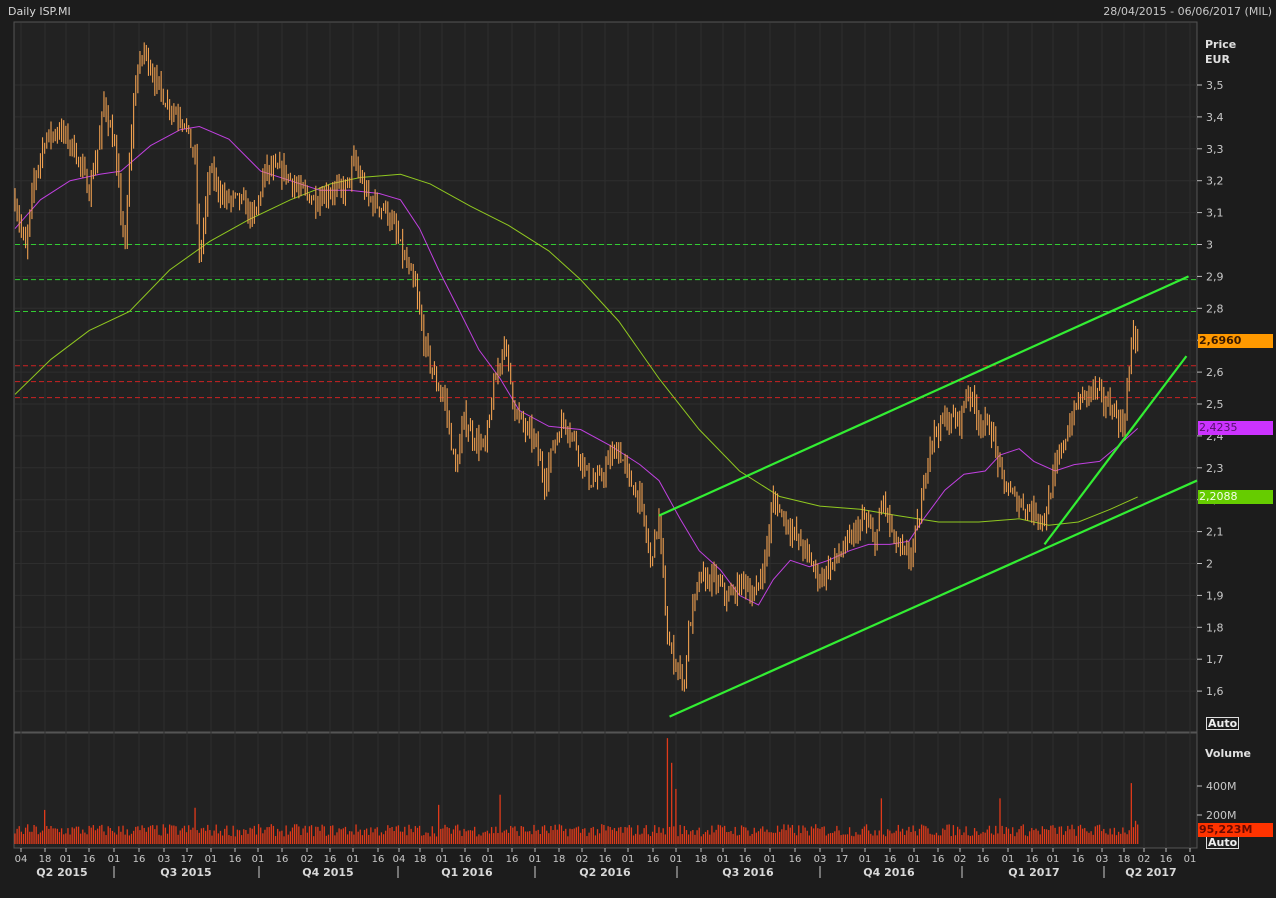 This screenshot has height=898, width=1276. What do you see at coordinates (467, 872) in the screenshot?
I see `quarter-label: Q1 2016` at bounding box center [467, 872].